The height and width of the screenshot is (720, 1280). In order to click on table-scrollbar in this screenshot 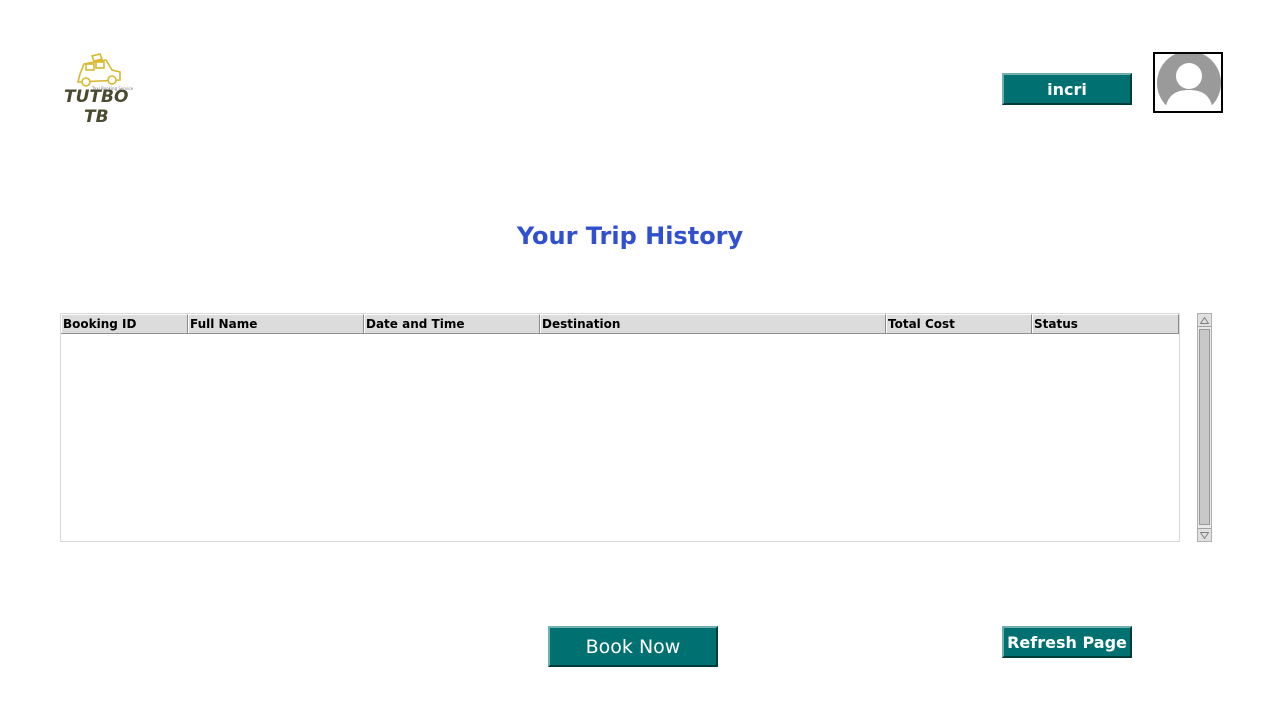, I will do `click(1204, 427)`.